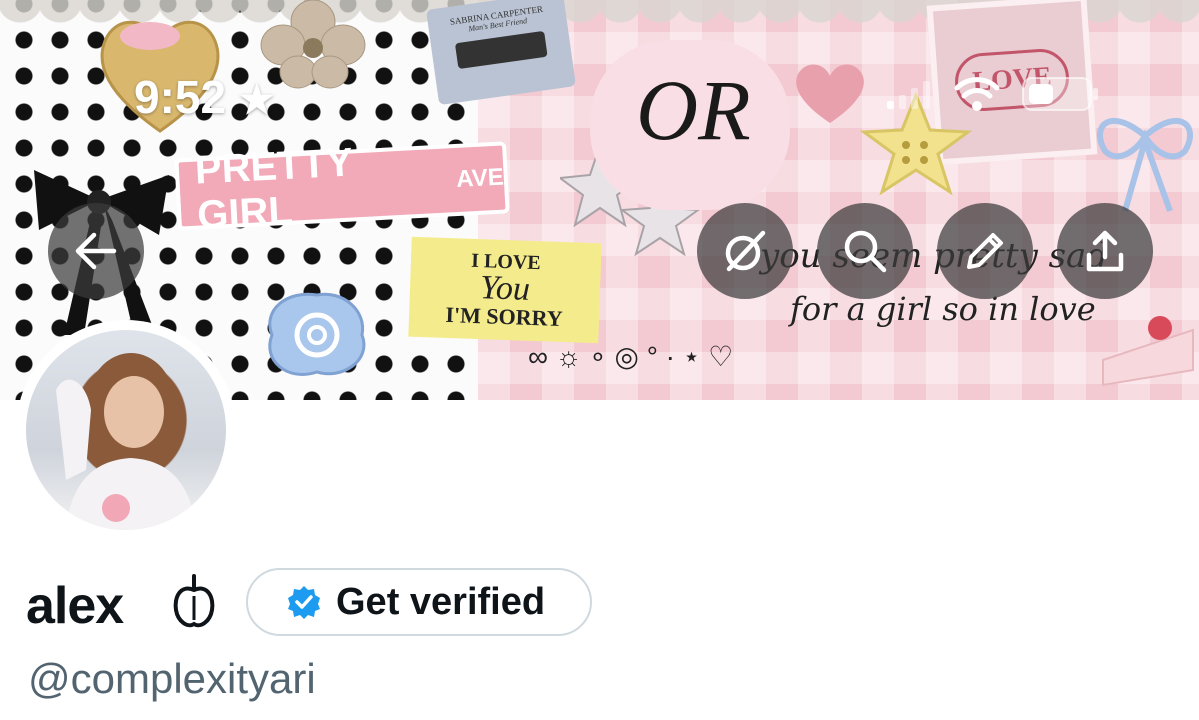 This screenshot has height=720, width=1199. What do you see at coordinates (1148, 351) in the screenshot?
I see `cake-image` at bounding box center [1148, 351].